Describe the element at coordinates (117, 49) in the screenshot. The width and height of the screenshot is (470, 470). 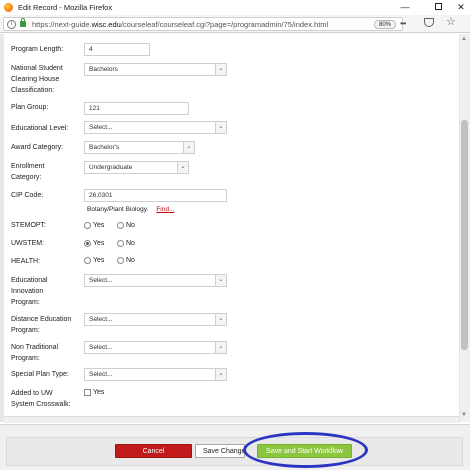
I see `program-length-input: 4` at that location.